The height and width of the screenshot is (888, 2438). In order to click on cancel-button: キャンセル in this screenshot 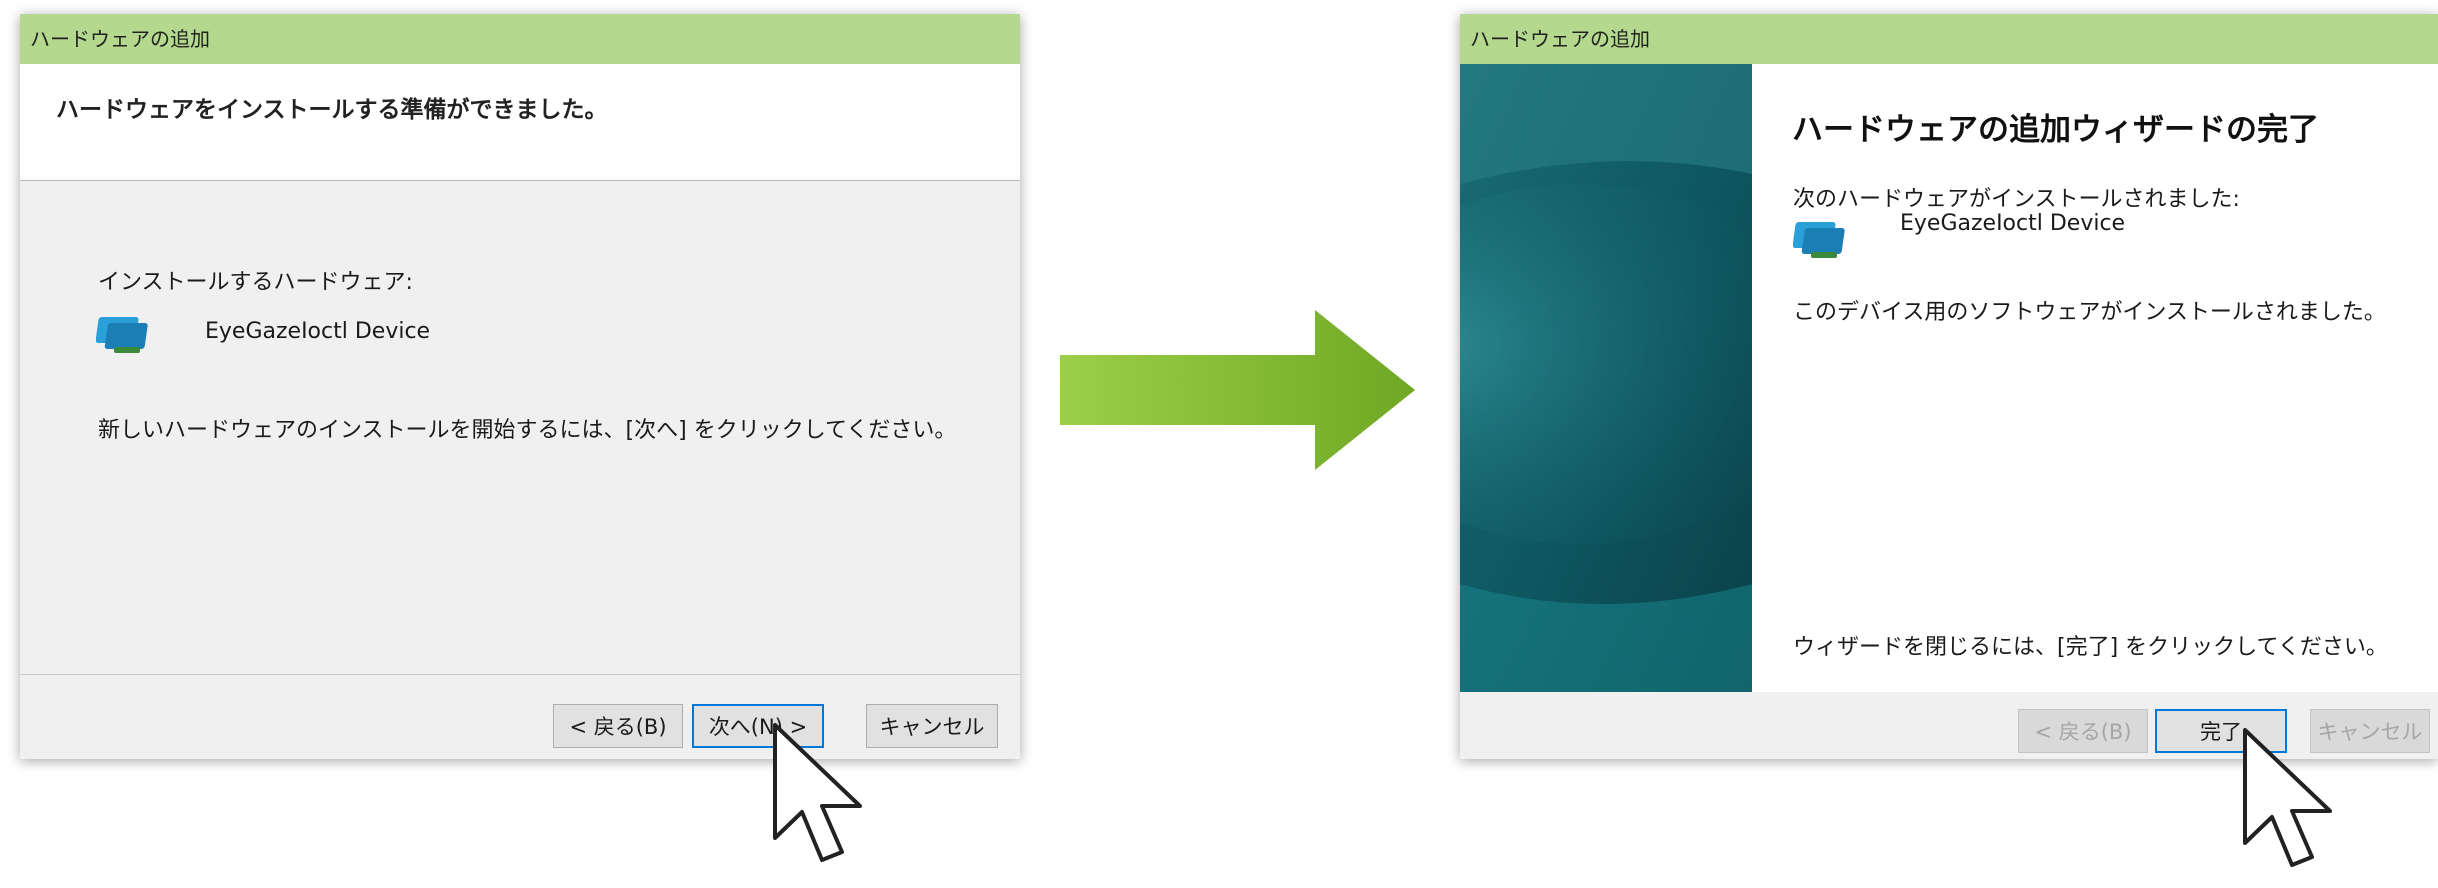, I will do `click(932, 726)`.